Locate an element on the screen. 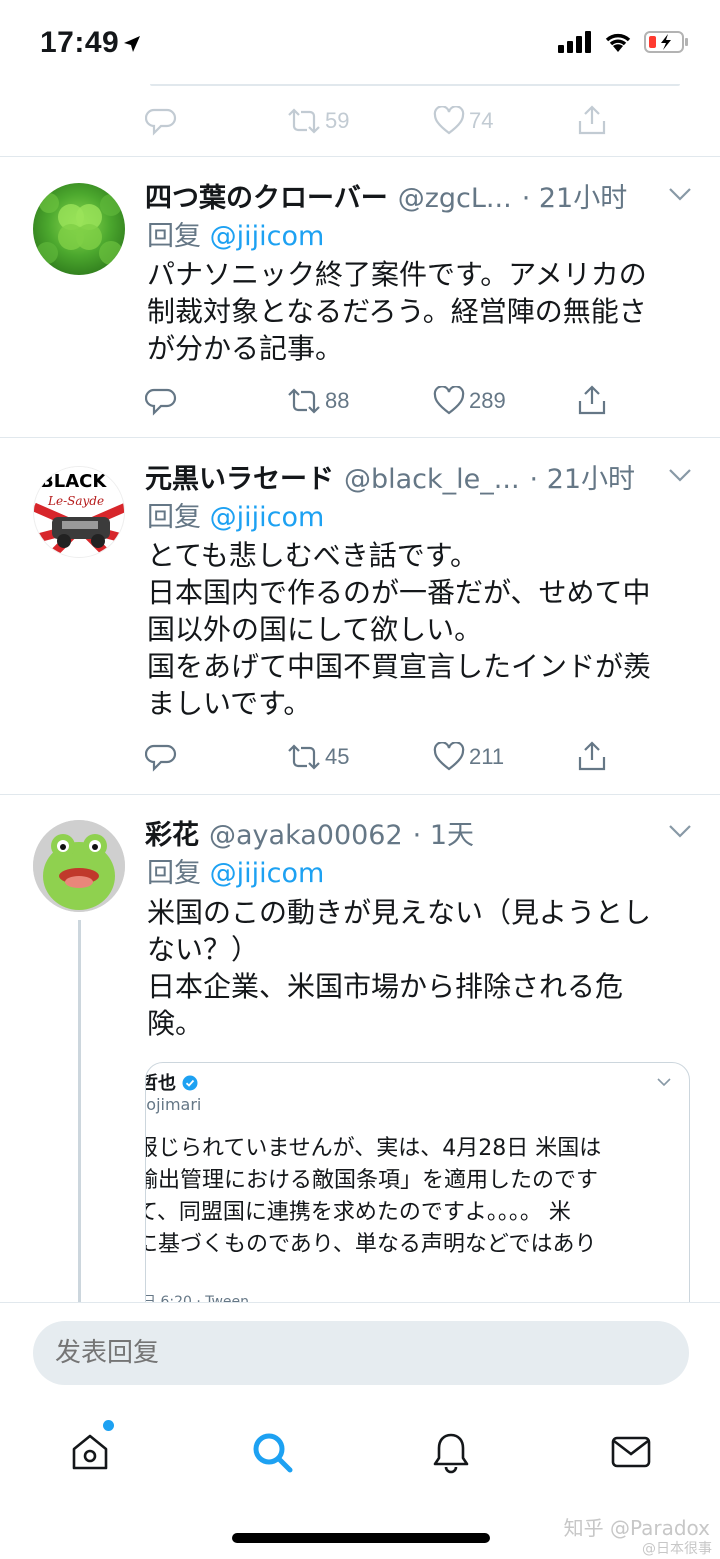 This screenshot has height=1559, width=720. reply-bar is located at coordinates (360, 1351).